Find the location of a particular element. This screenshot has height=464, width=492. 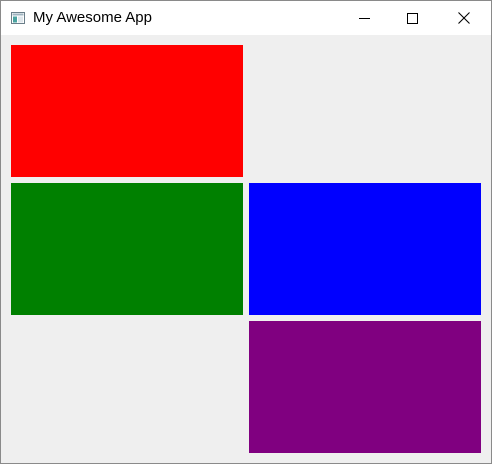

window-title: My Awesome App is located at coordinates (92, 17).